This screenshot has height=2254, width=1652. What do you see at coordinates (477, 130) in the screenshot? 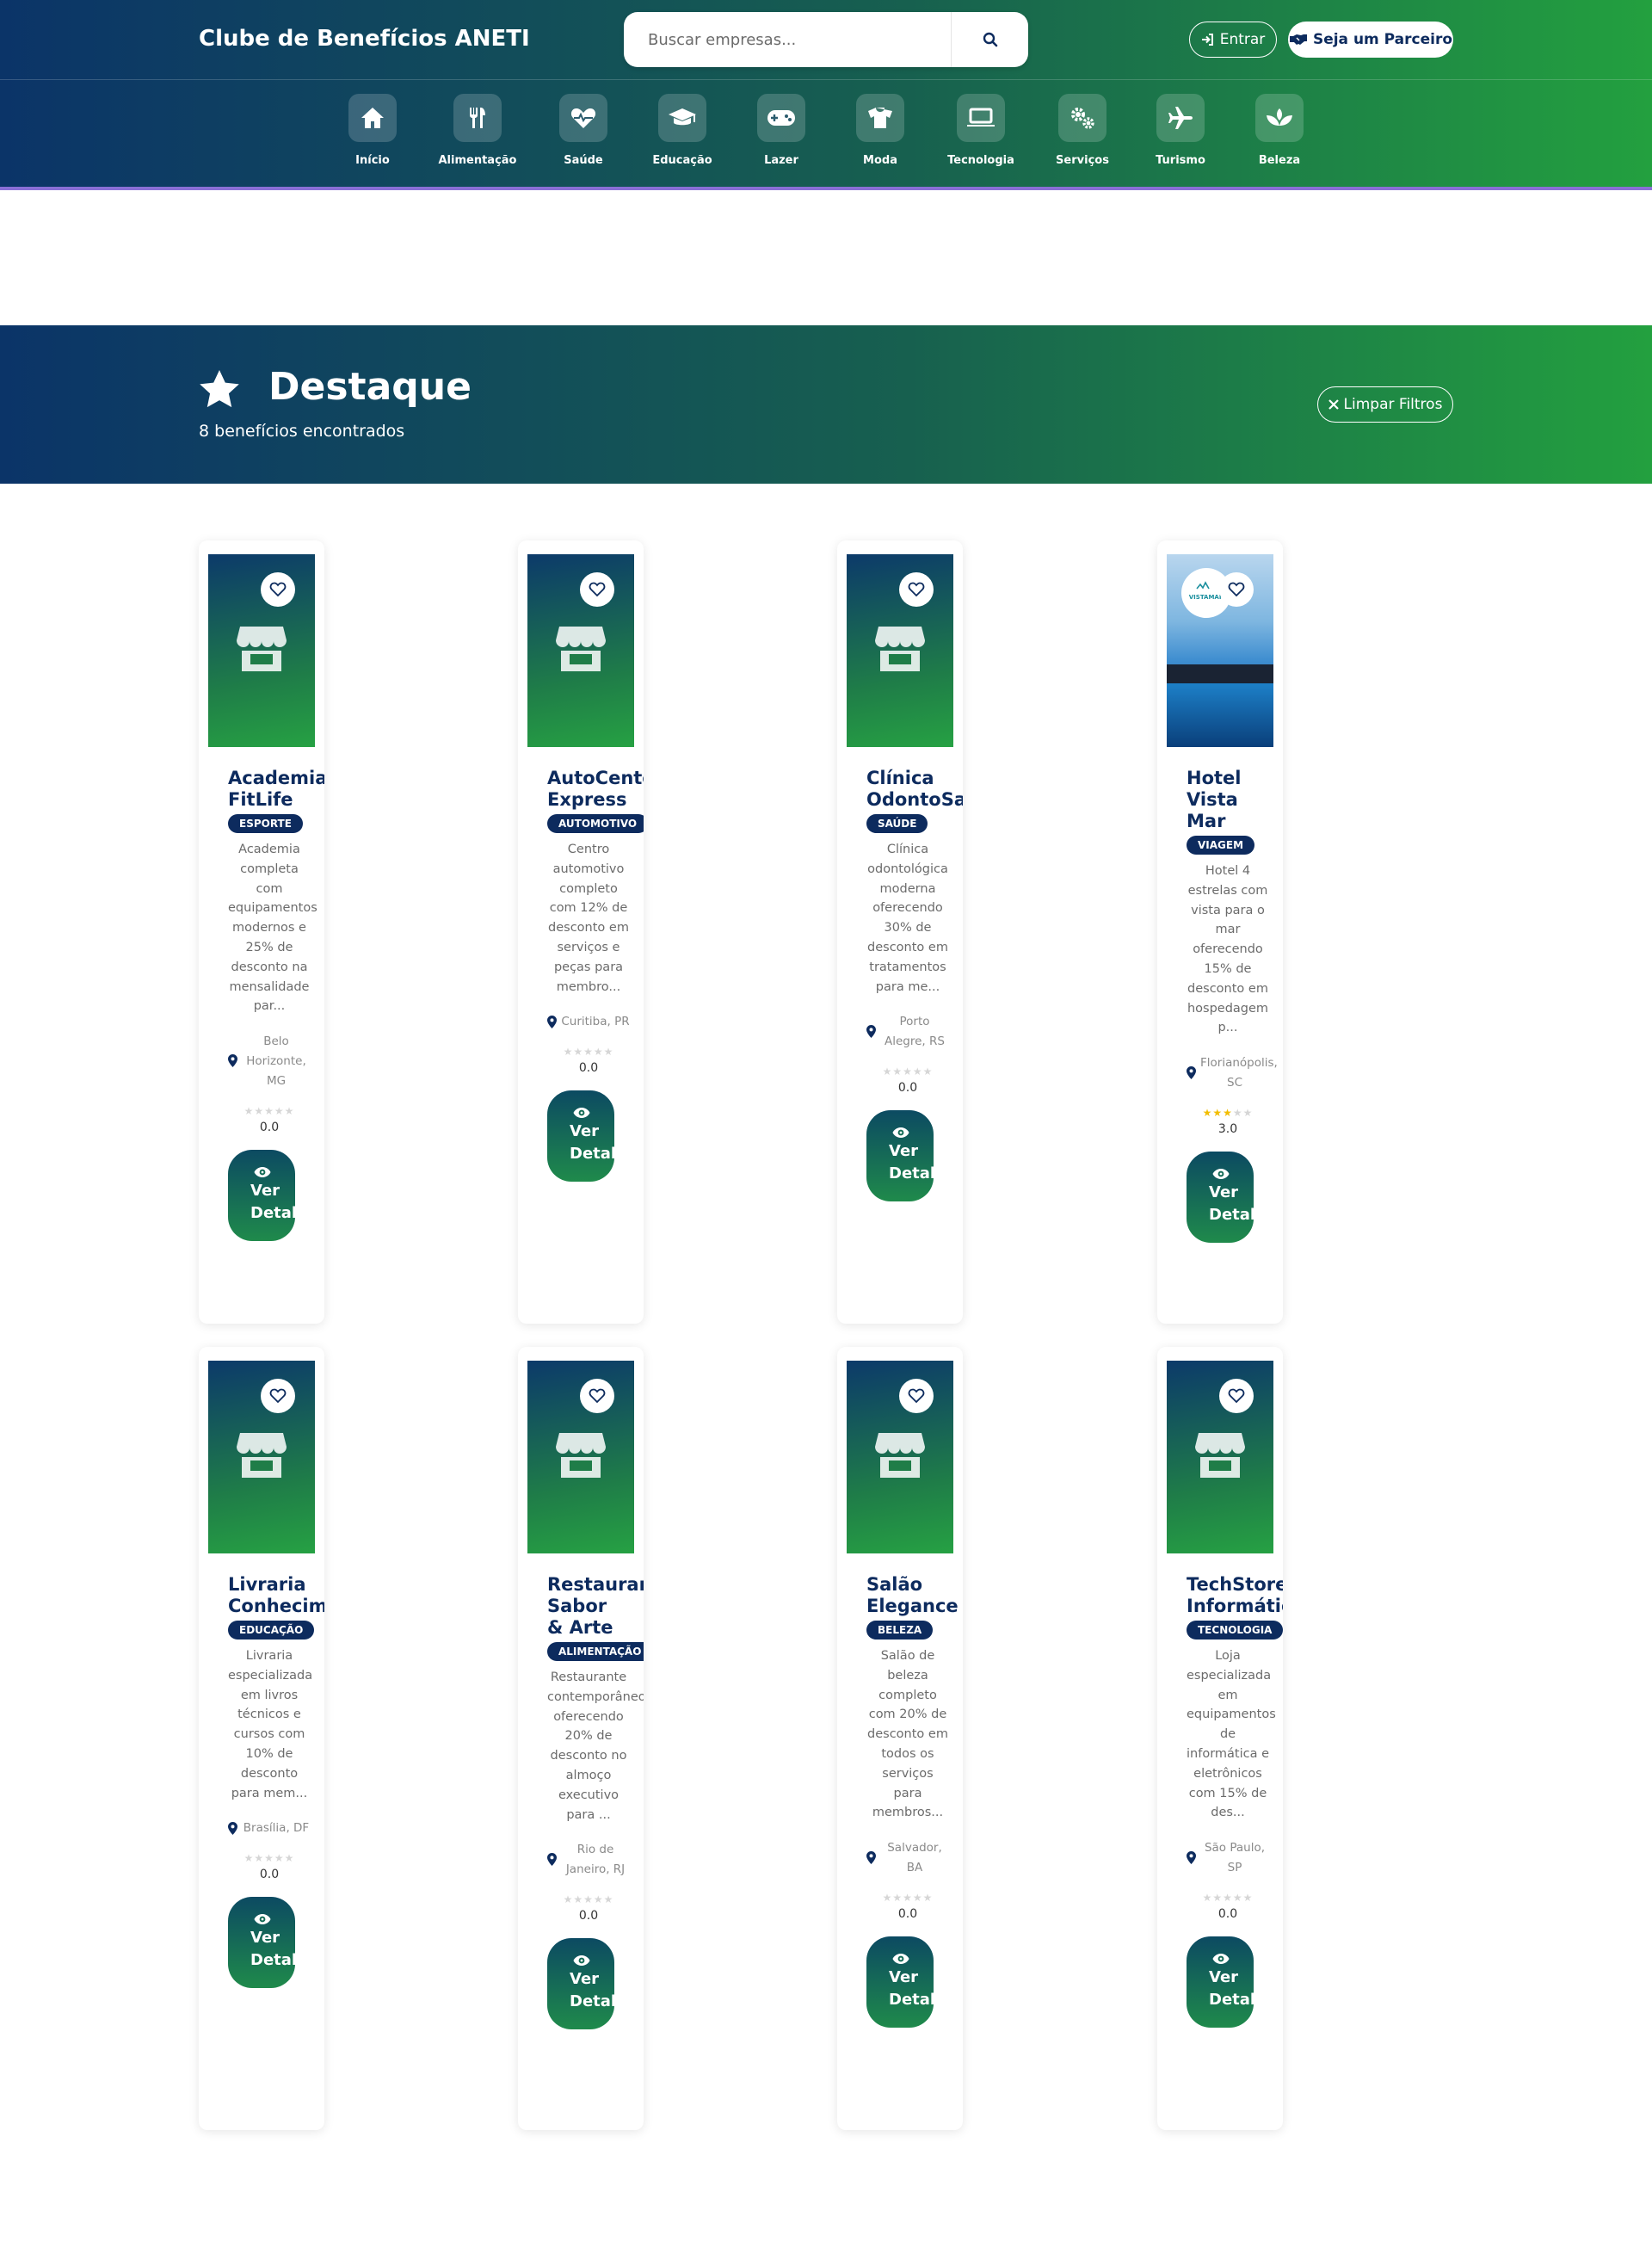
I see `category-alimentacao: Alimentação` at bounding box center [477, 130].